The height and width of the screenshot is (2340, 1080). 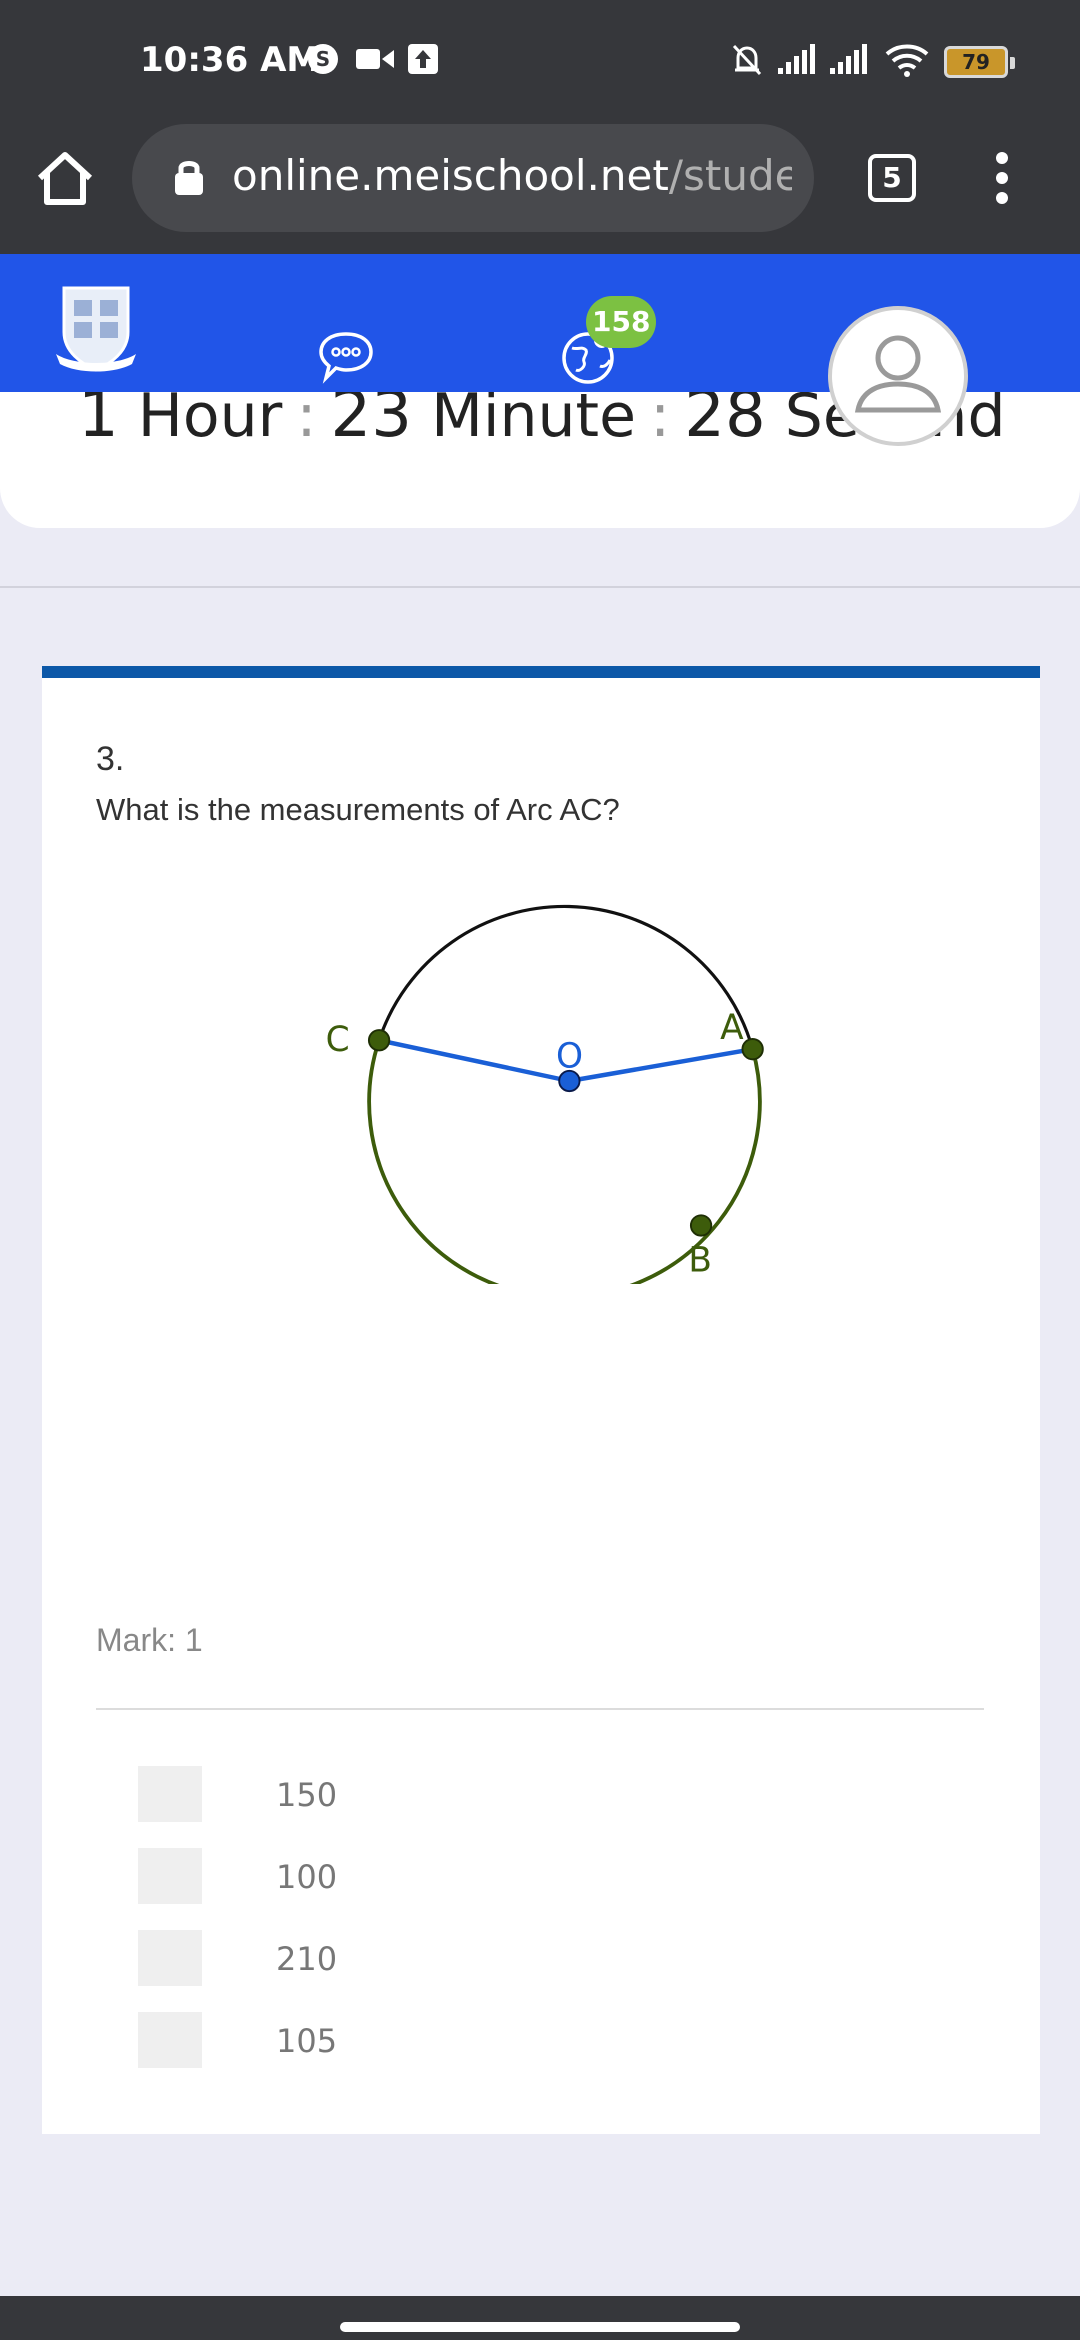 What do you see at coordinates (307, 1959) in the screenshot?
I see `option-label: 210` at bounding box center [307, 1959].